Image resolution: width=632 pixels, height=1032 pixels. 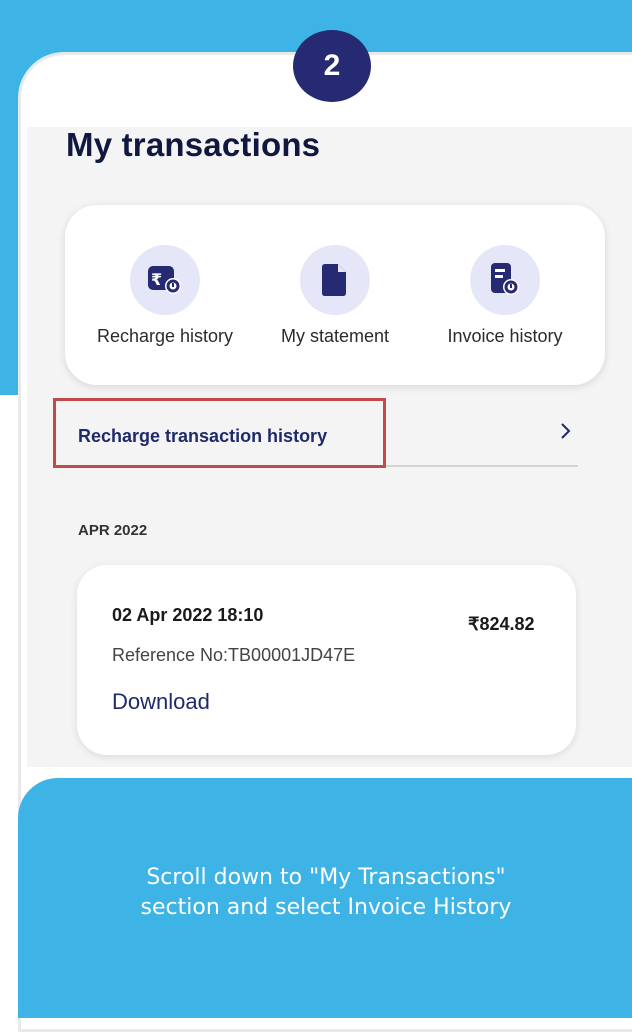 I want to click on my-statement-button: My statement, so click(x=335, y=295).